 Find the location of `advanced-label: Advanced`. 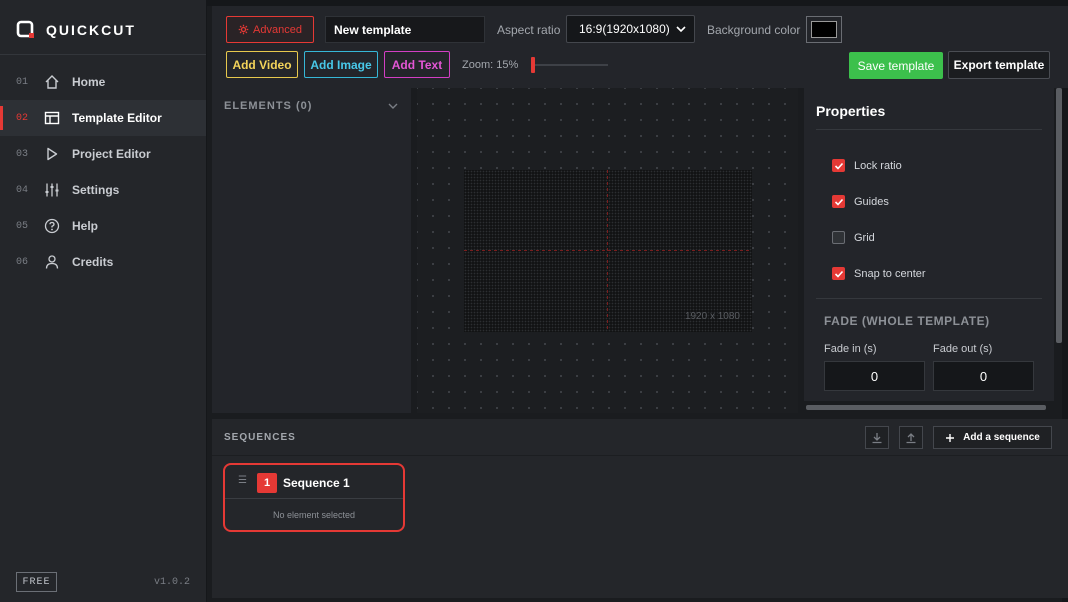

advanced-label: Advanced is located at coordinates (277, 29).